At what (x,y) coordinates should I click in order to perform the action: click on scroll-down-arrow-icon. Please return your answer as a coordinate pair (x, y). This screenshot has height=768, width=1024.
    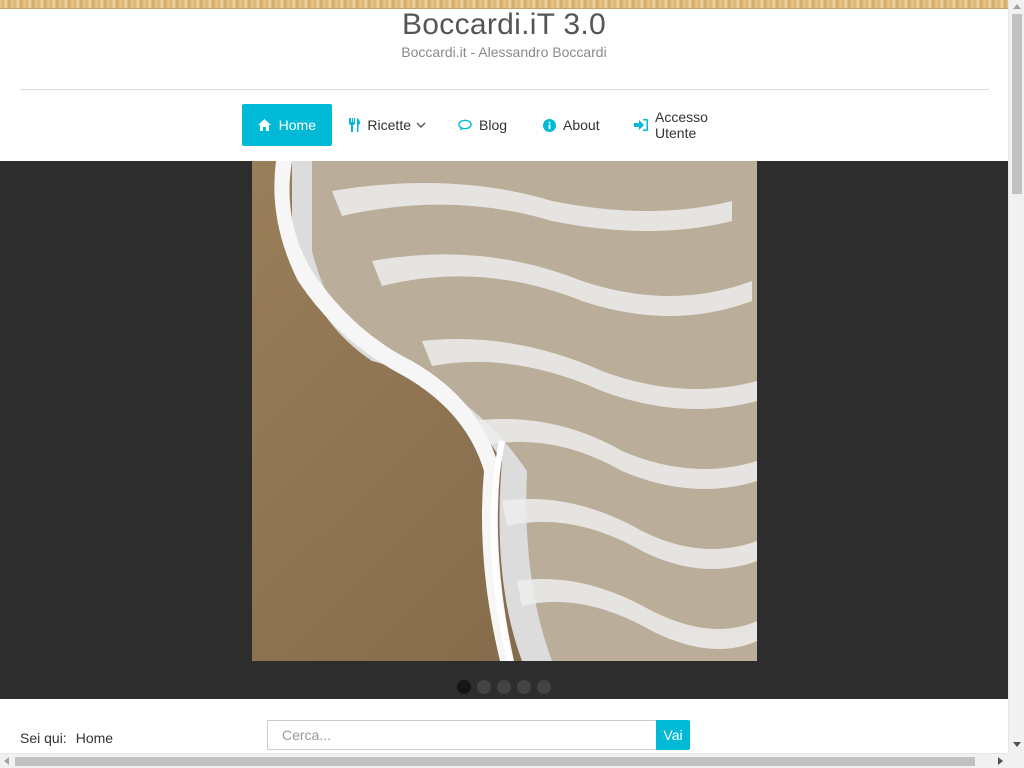
    Looking at the image, I should click on (1017, 744).